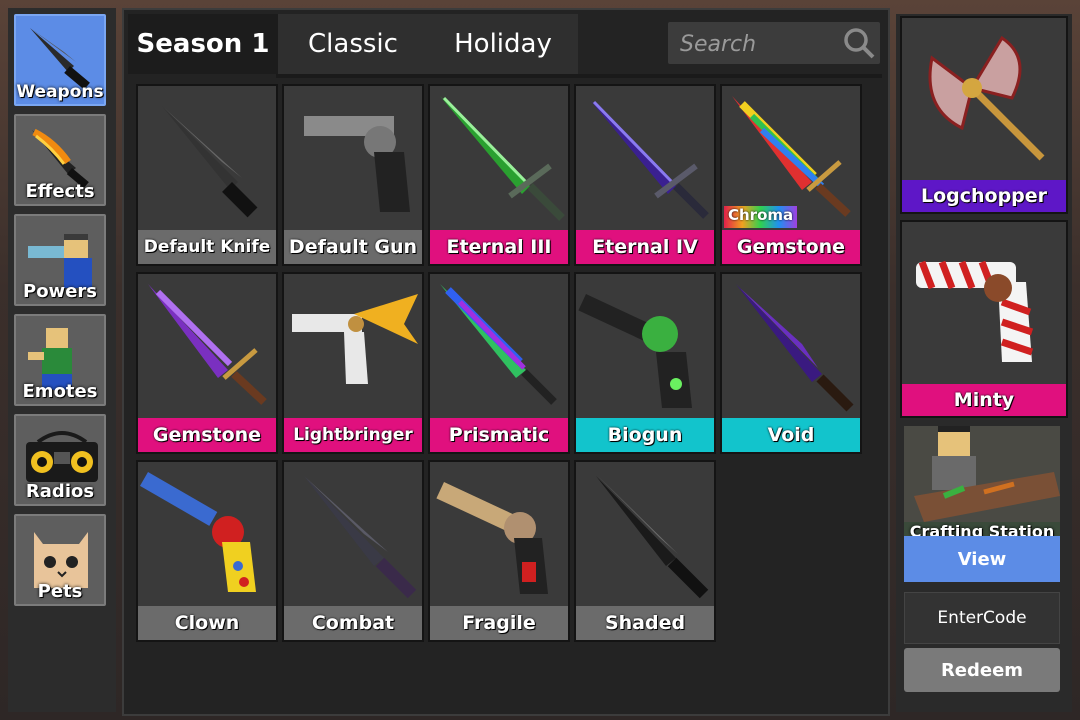  I want to click on category-pets: Pets, so click(60, 560).